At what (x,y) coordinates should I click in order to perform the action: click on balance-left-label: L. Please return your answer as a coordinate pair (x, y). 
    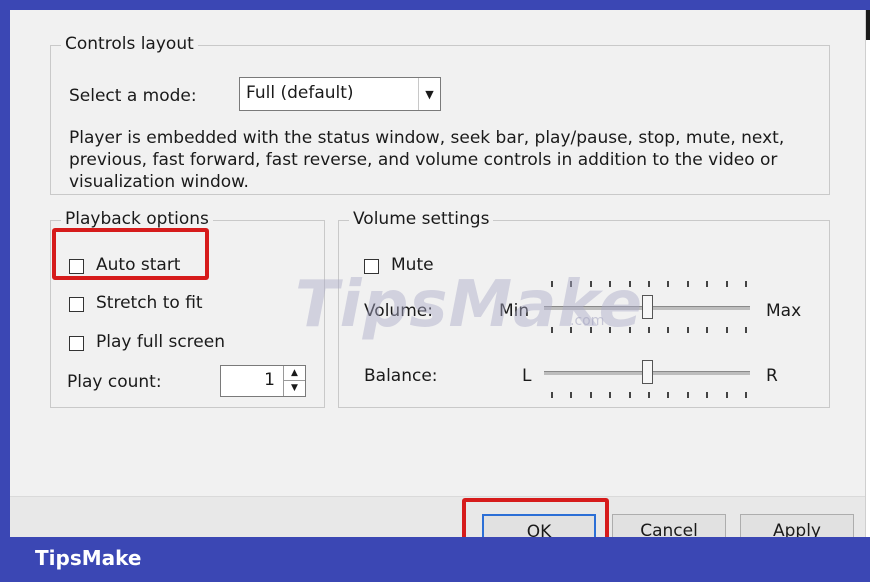
    Looking at the image, I should click on (527, 376).